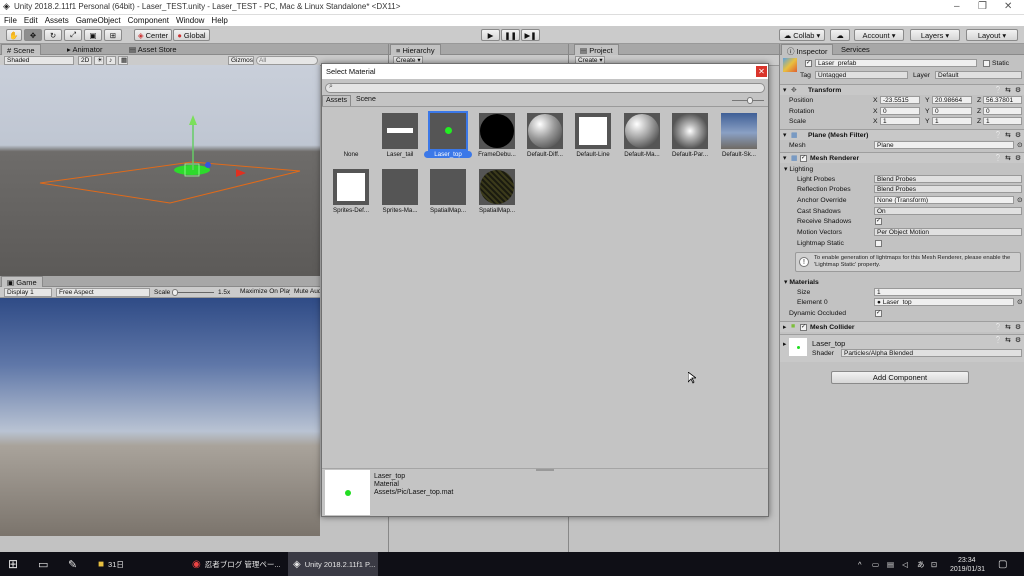 The image size is (1024, 576). Describe the element at coordinates (978, 75) in the screenshot. I see `layer-dropdown: Default` at that location.